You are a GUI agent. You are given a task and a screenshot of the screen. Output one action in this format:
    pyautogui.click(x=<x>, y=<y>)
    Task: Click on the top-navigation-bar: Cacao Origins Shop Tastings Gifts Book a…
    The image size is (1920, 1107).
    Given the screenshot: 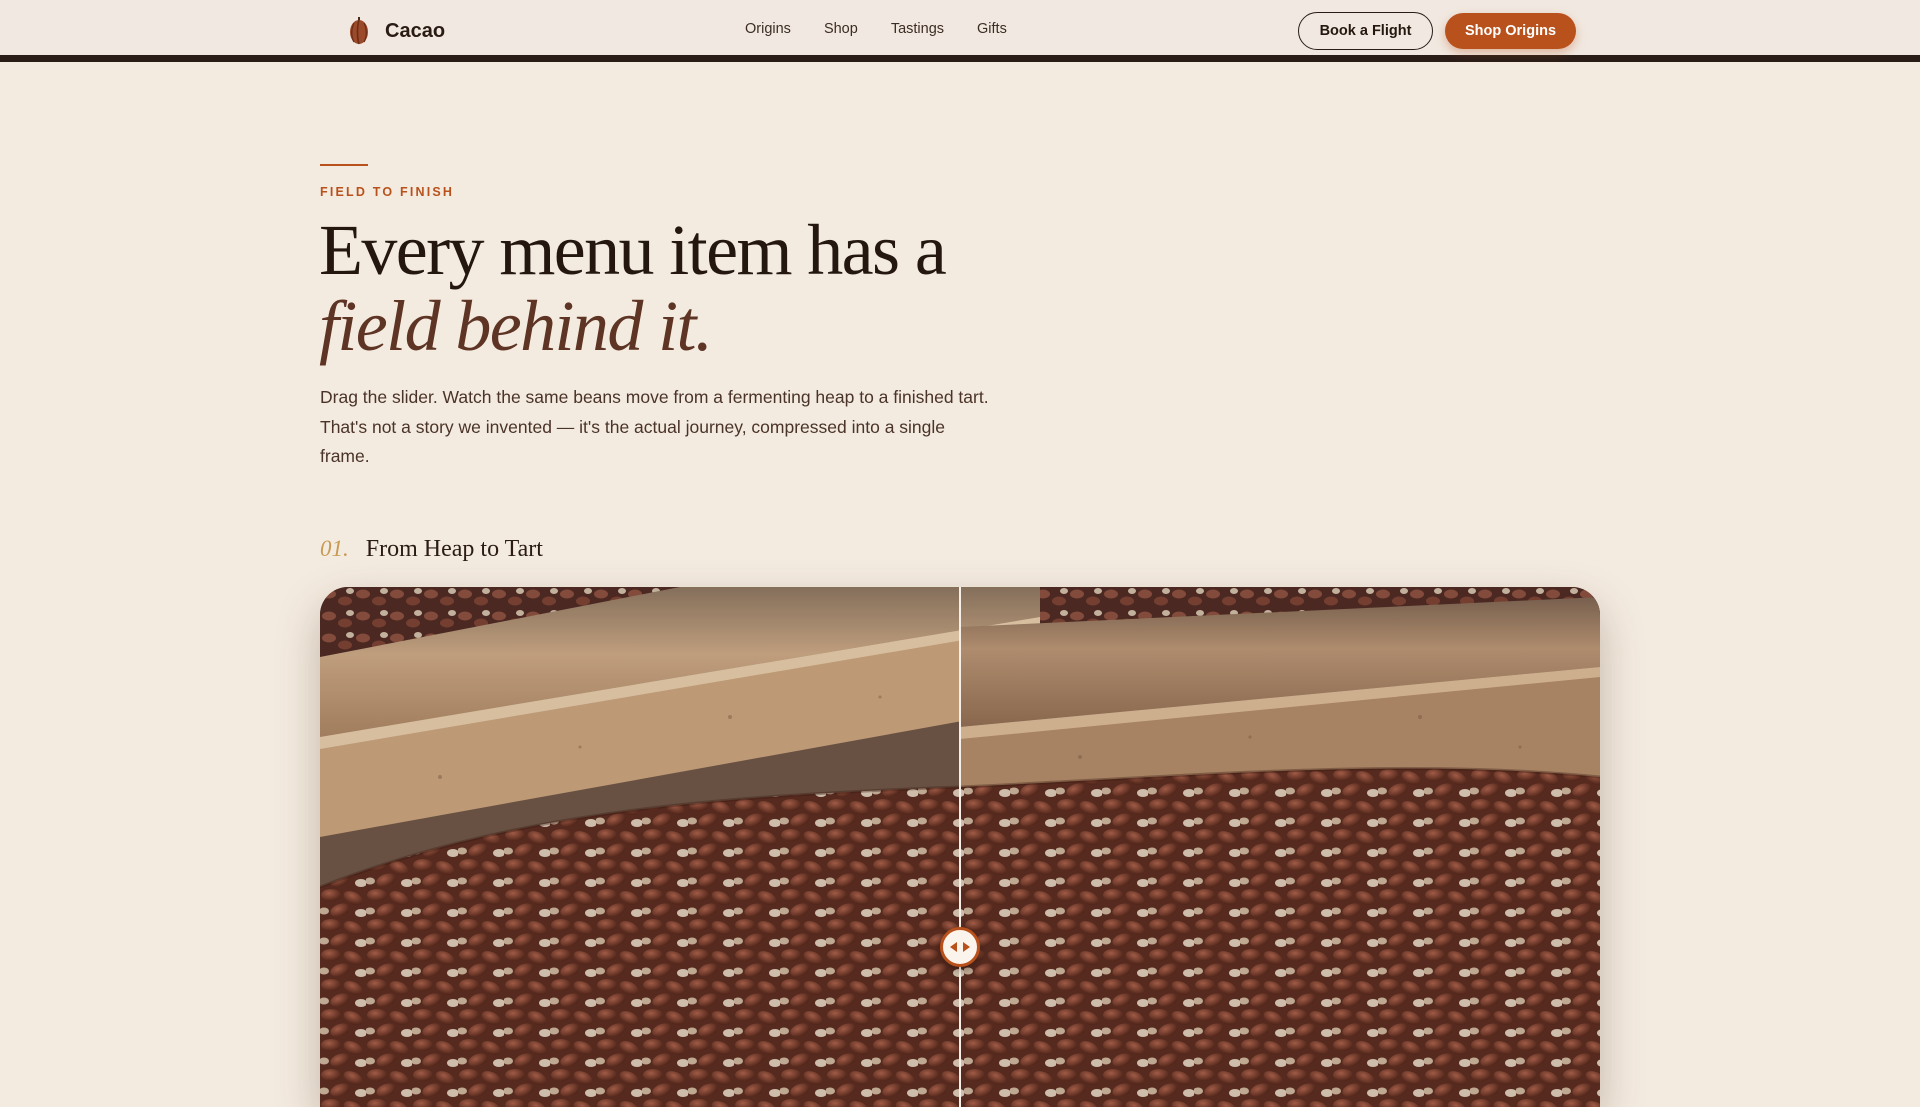 What is the action you would take?
    pyautogui.click(x=960, y=31)
    